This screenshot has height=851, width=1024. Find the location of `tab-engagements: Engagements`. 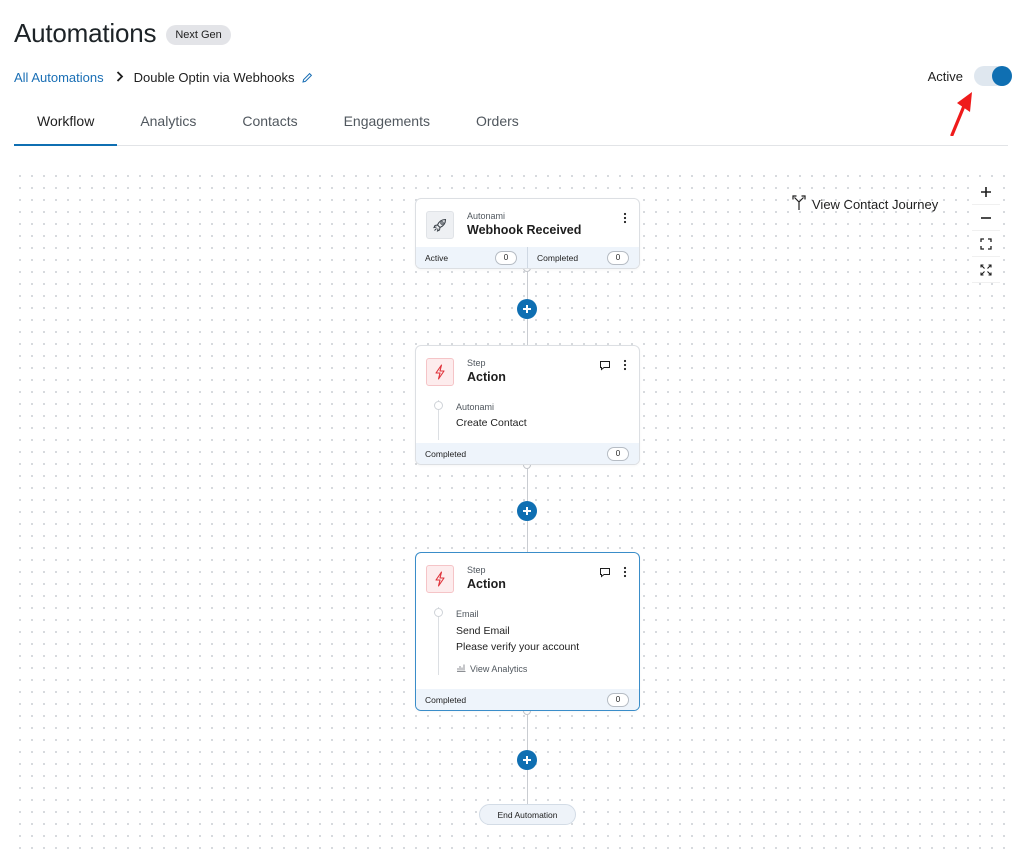

tab-engagements: Engagements is located at coordinates (387, 123).